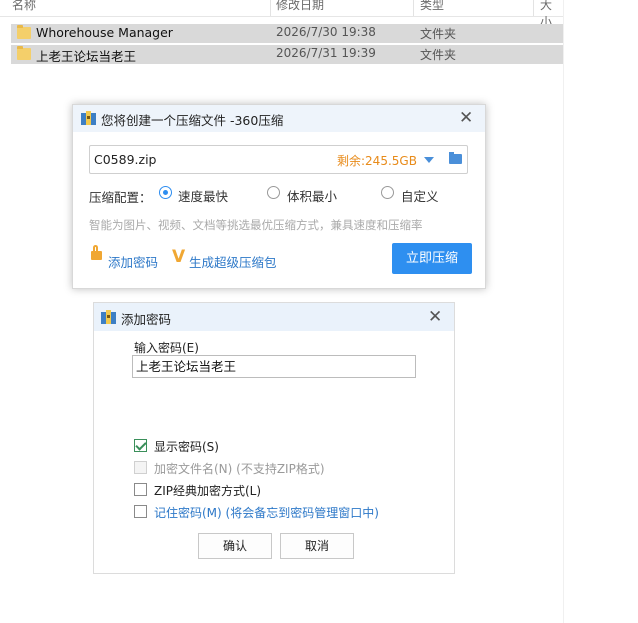 The image size is (638, 623). What do you see at coordinates (133, 261) in the screenshot?
I see `add-password-link: 添加密码` at bounding box center [133, 261].